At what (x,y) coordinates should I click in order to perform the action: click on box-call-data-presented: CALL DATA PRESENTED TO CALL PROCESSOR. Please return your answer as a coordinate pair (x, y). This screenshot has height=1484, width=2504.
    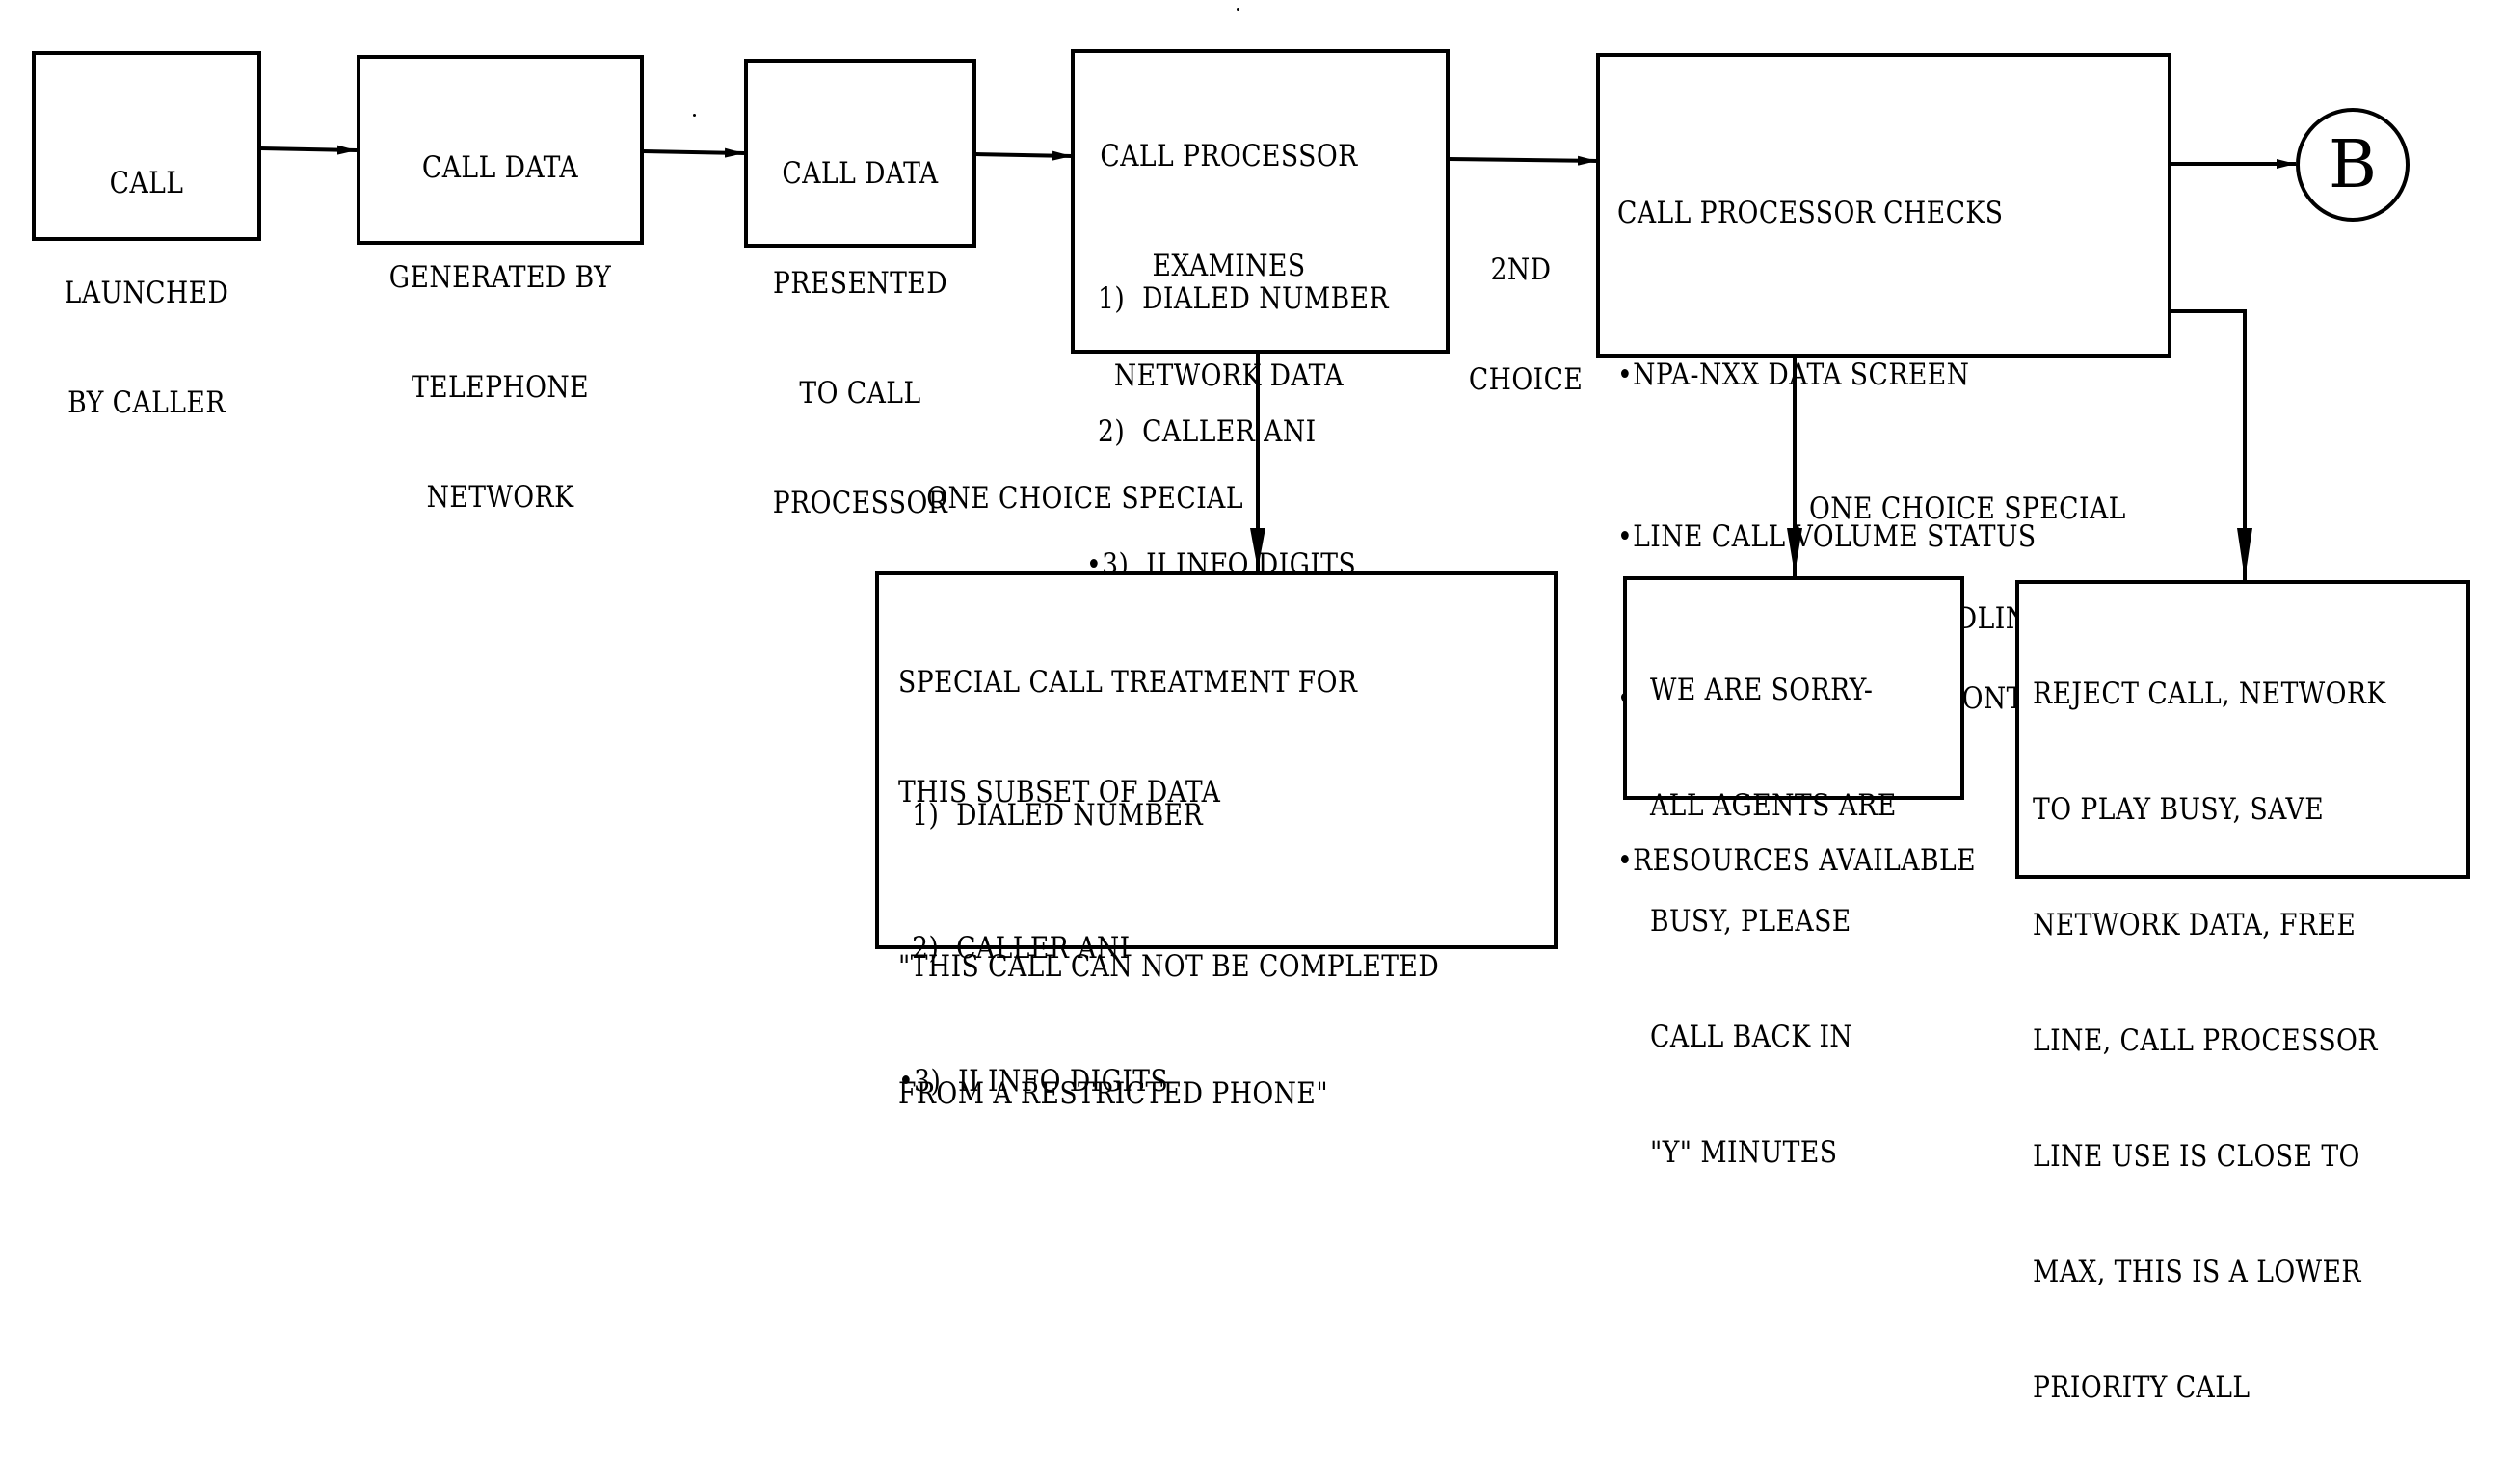
    Looking at the image, I should click on (860, 289).